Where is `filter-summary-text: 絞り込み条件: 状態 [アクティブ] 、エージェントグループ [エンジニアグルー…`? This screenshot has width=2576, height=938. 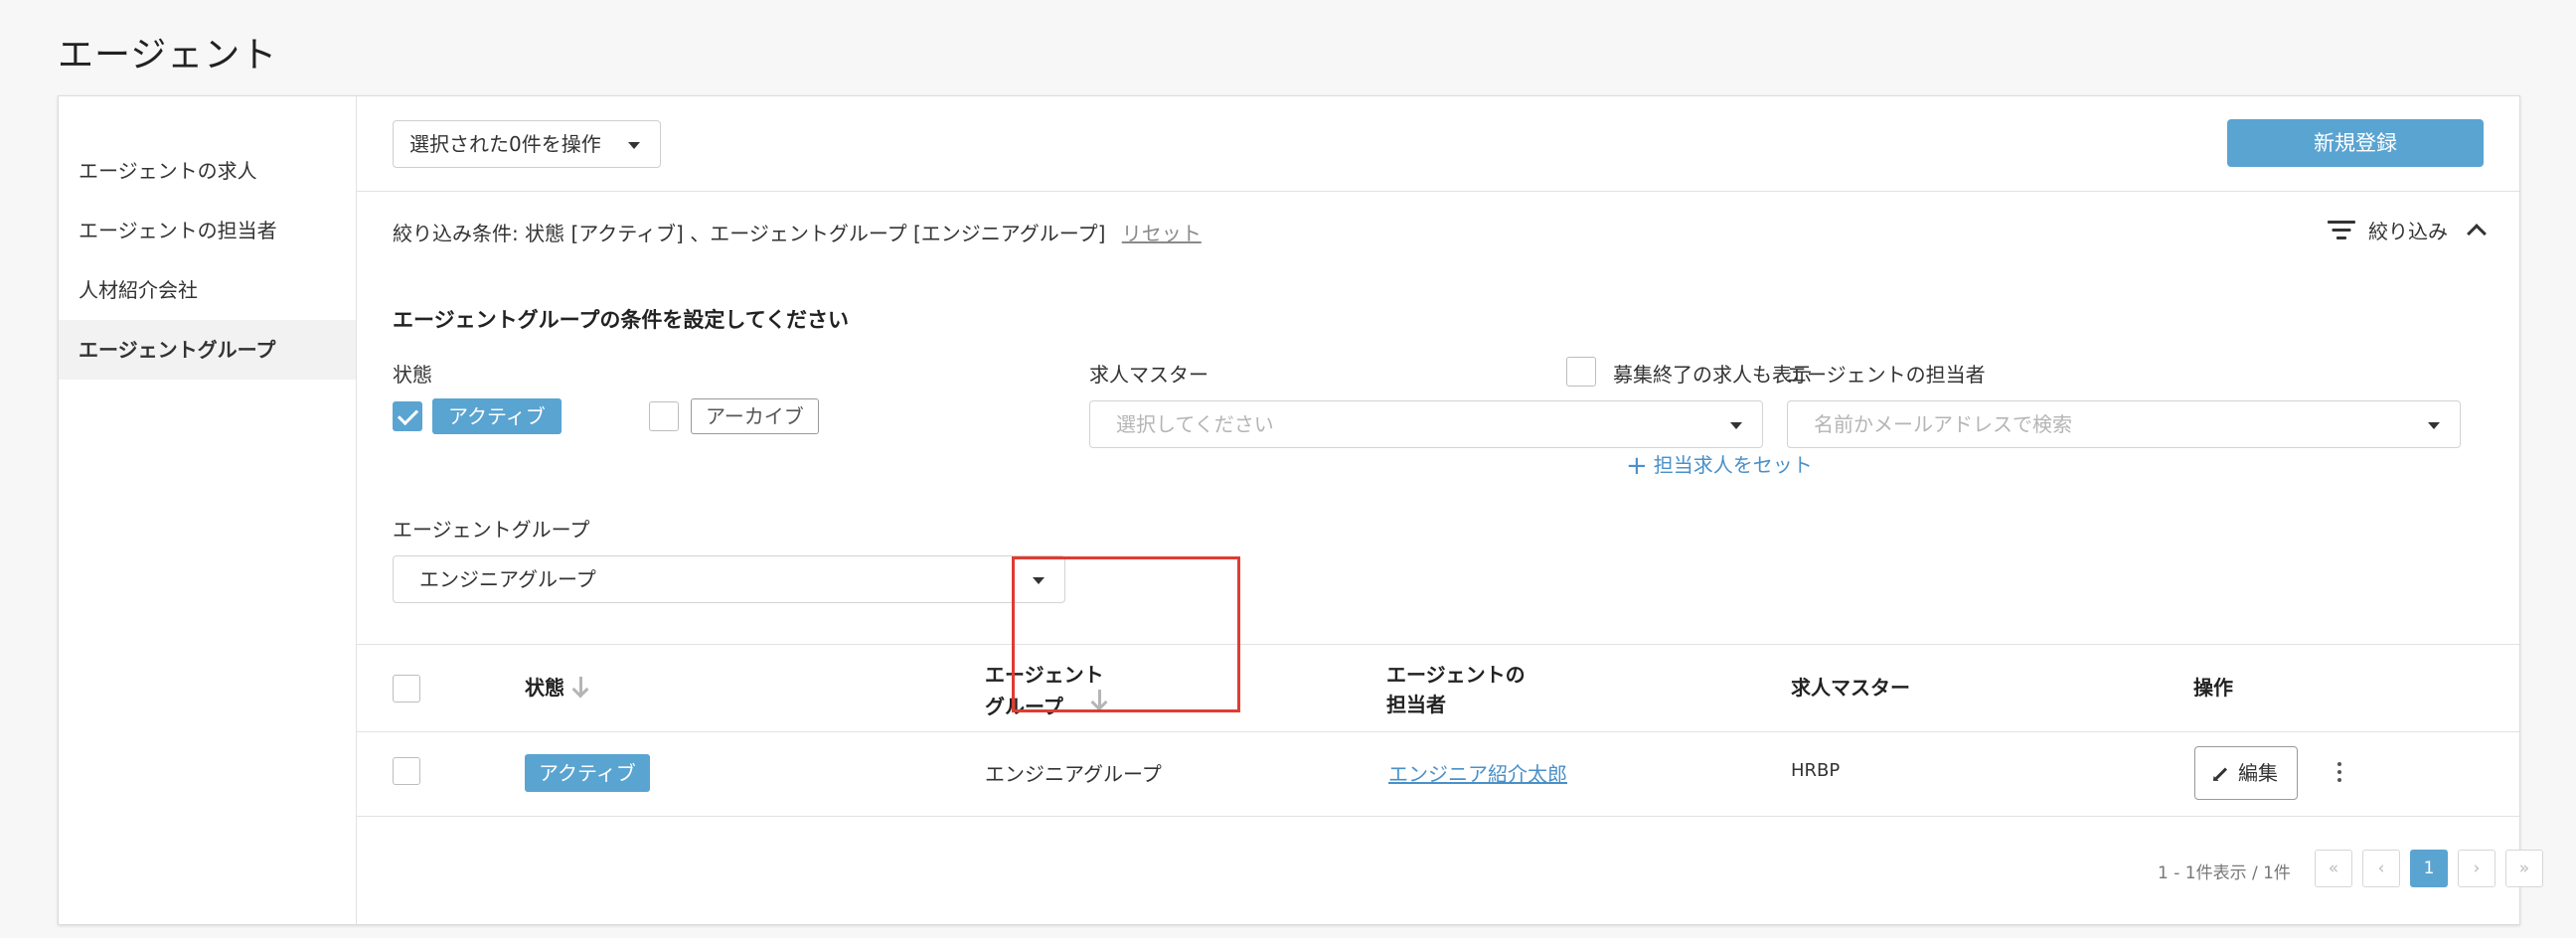 filter-summary-text: 絞り込み条件: 状態 [アクティブ] 、エージェントグループ [エンジニアグルー… is located at coordinates (749, 234).